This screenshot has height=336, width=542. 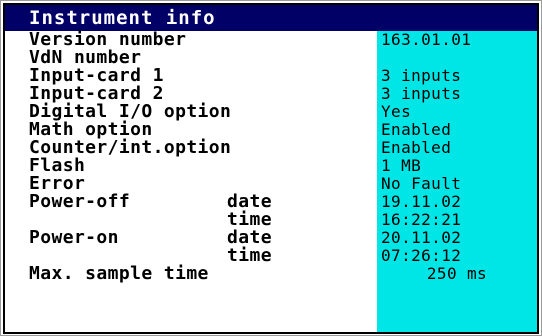 I want to click on power-off-date-value: 19.11.02, so click(x=421, y=201).